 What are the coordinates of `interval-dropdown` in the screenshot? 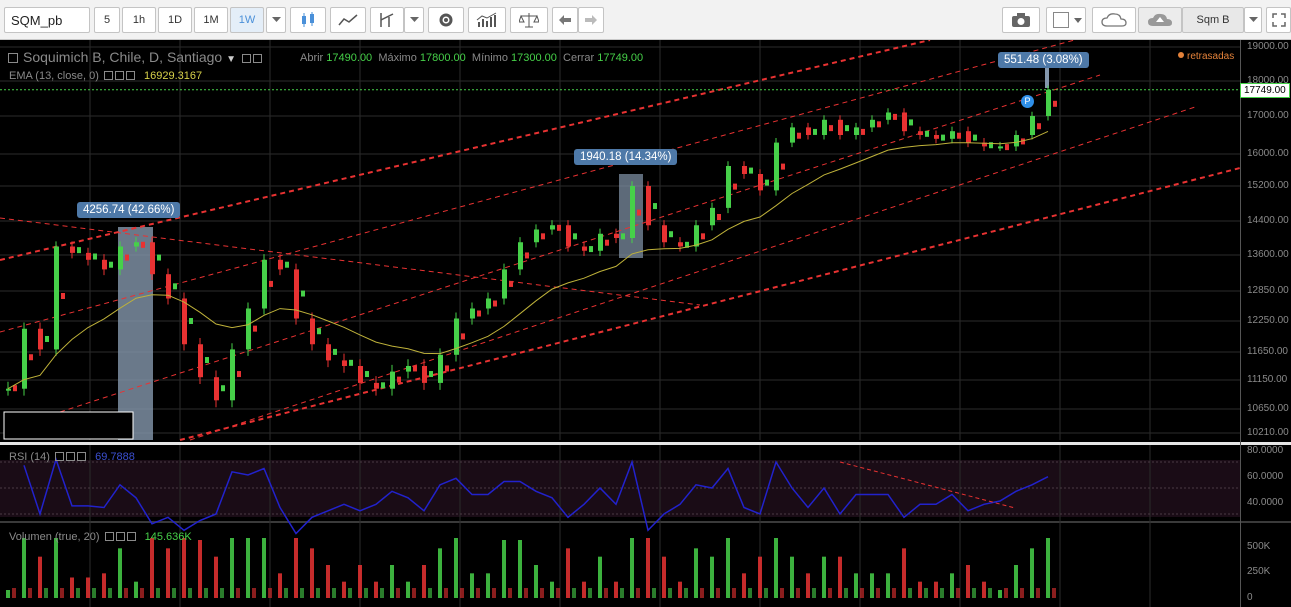 It's located at (276, 20).